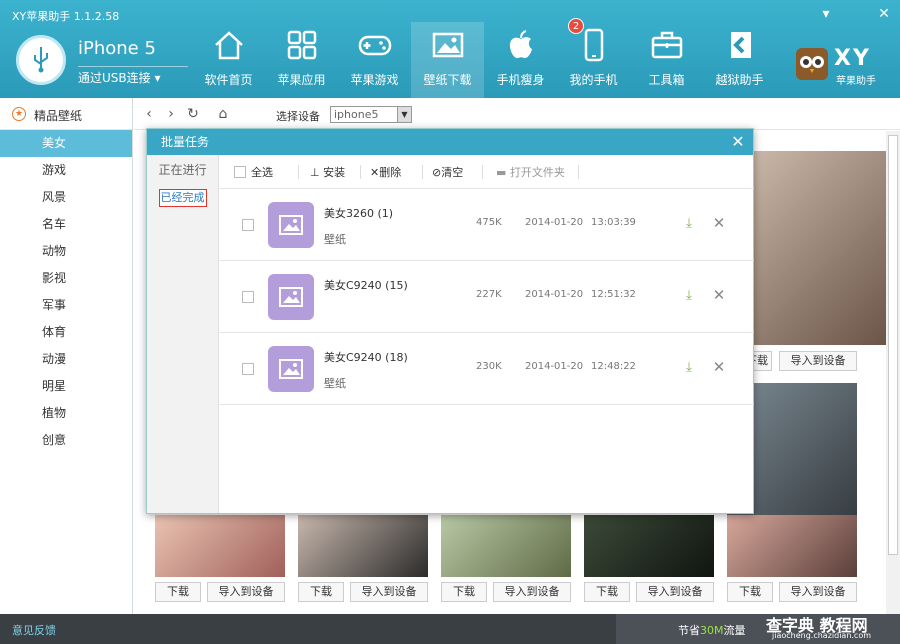  What do you see at coordinates (66, 413) in the screenshot?
I see `sidebar-item-plants: 植物` at bounding box center [66, 413].